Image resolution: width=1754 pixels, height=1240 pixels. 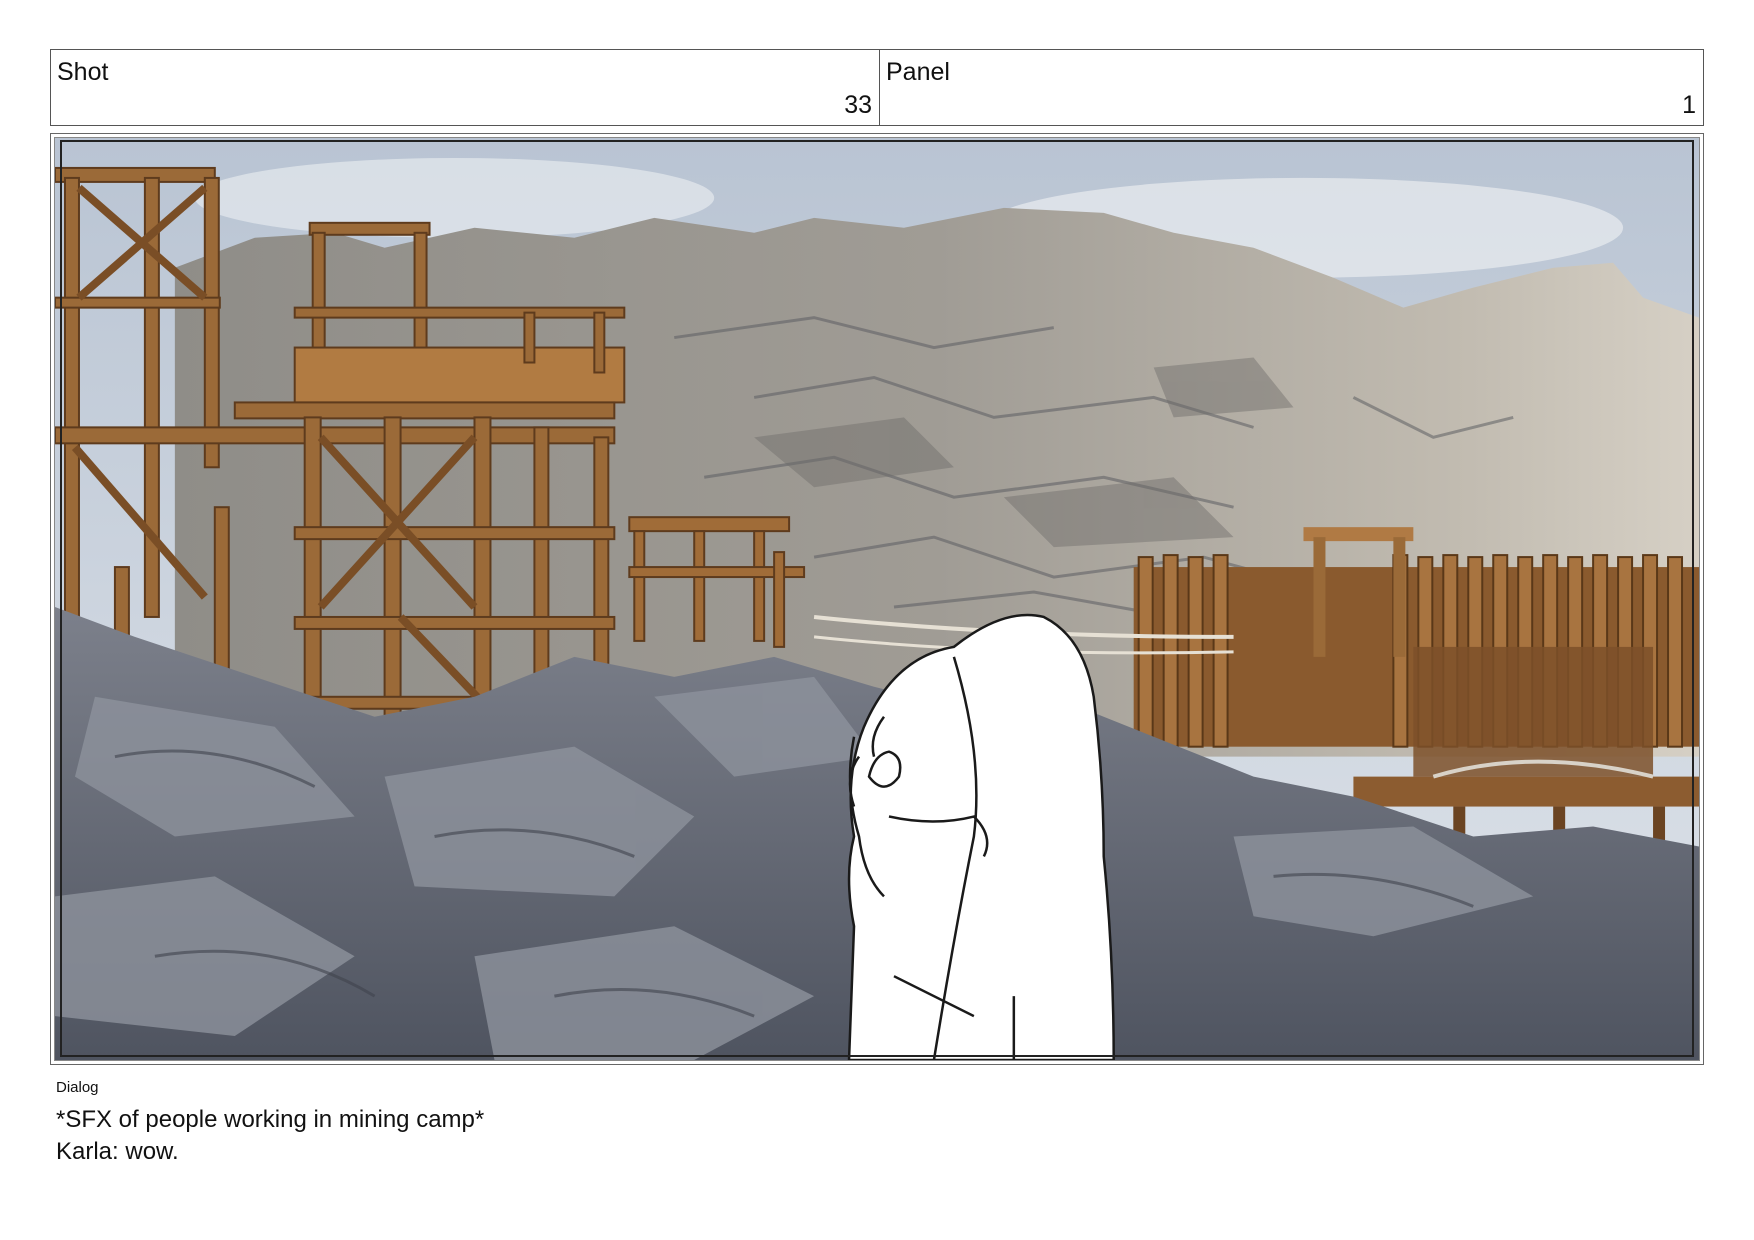 I want to click on shot-number: 33, so click(x=858, y=105).